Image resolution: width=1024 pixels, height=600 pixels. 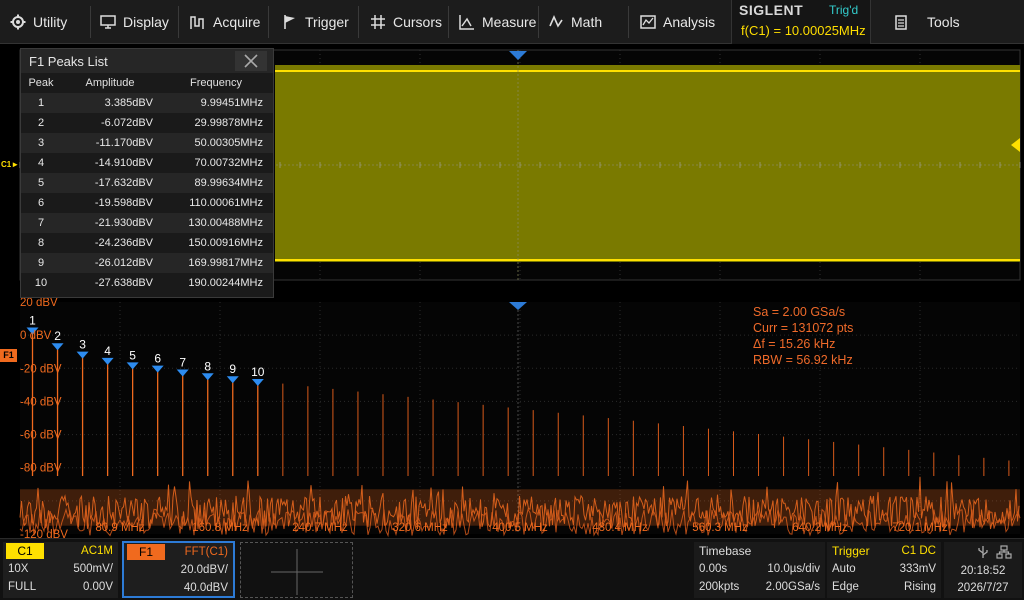 I want to click on fft-y-label: 20 dBV, so click(x=39, y=303).